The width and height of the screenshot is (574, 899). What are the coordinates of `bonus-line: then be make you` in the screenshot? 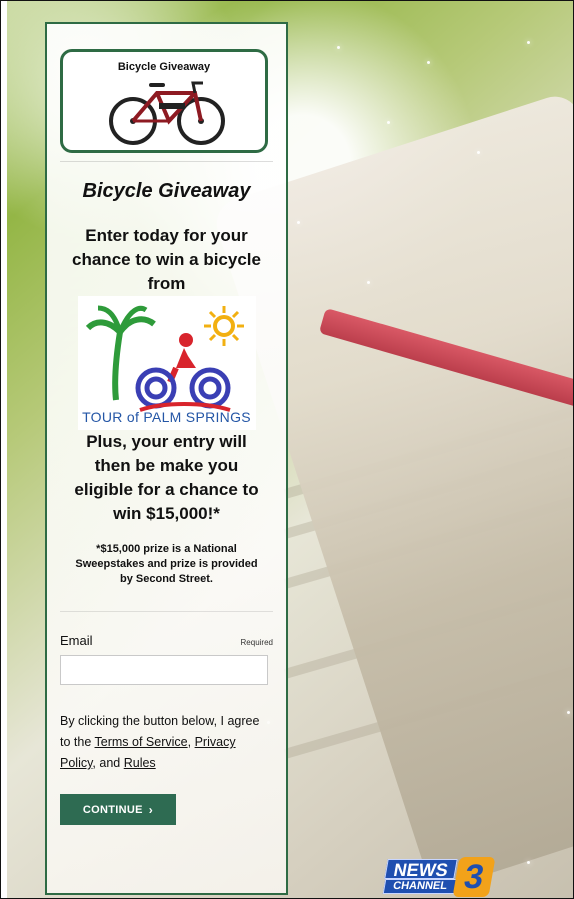 It's located at (166, 465).